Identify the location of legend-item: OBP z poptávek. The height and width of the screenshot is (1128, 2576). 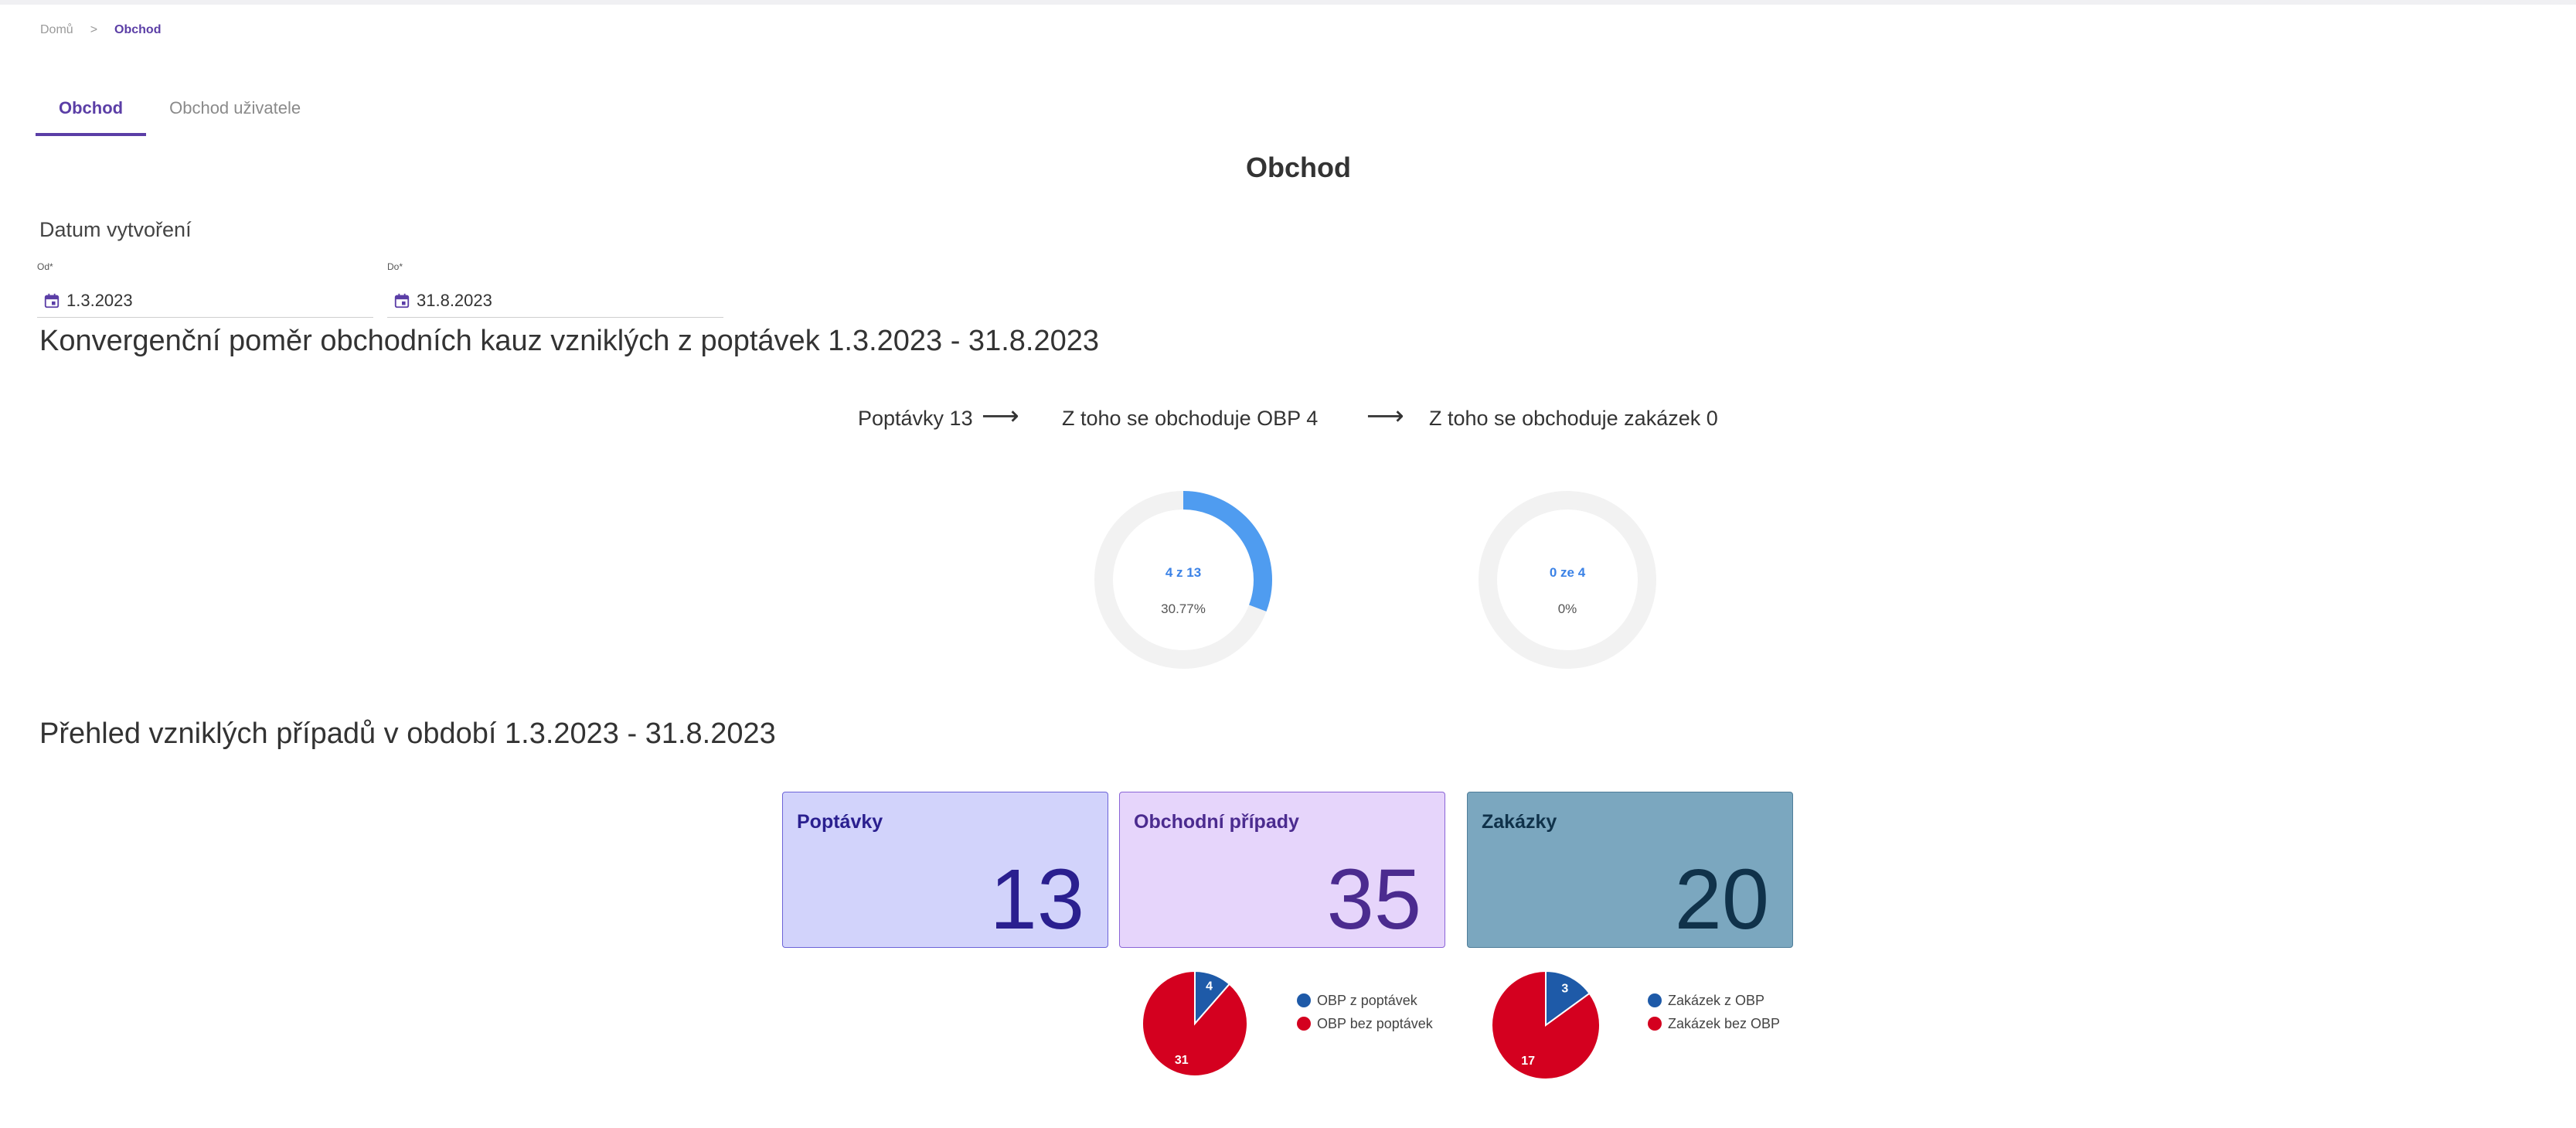
(1365, 1001).